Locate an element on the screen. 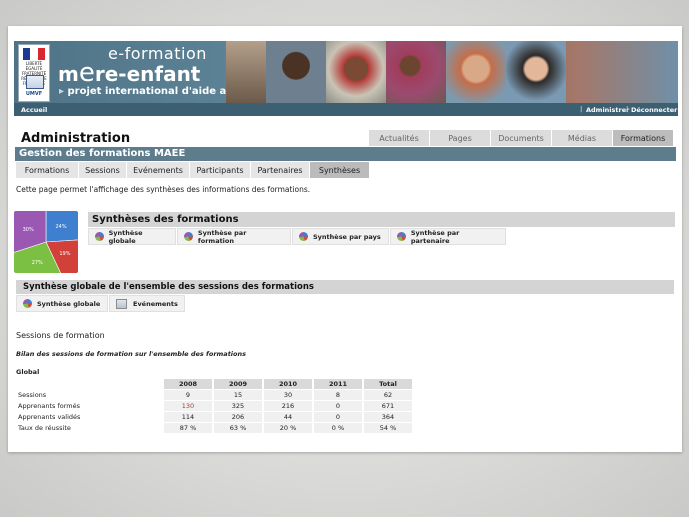 The image size is (689, 517). subtab-label: Partenaires is located at coordinates (280, 170).